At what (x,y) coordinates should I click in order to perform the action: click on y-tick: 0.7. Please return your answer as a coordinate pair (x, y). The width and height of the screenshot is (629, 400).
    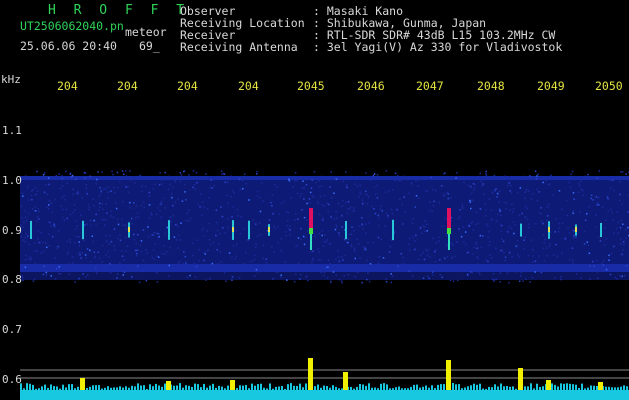
    Looking at the image, I should click on (12, 329).